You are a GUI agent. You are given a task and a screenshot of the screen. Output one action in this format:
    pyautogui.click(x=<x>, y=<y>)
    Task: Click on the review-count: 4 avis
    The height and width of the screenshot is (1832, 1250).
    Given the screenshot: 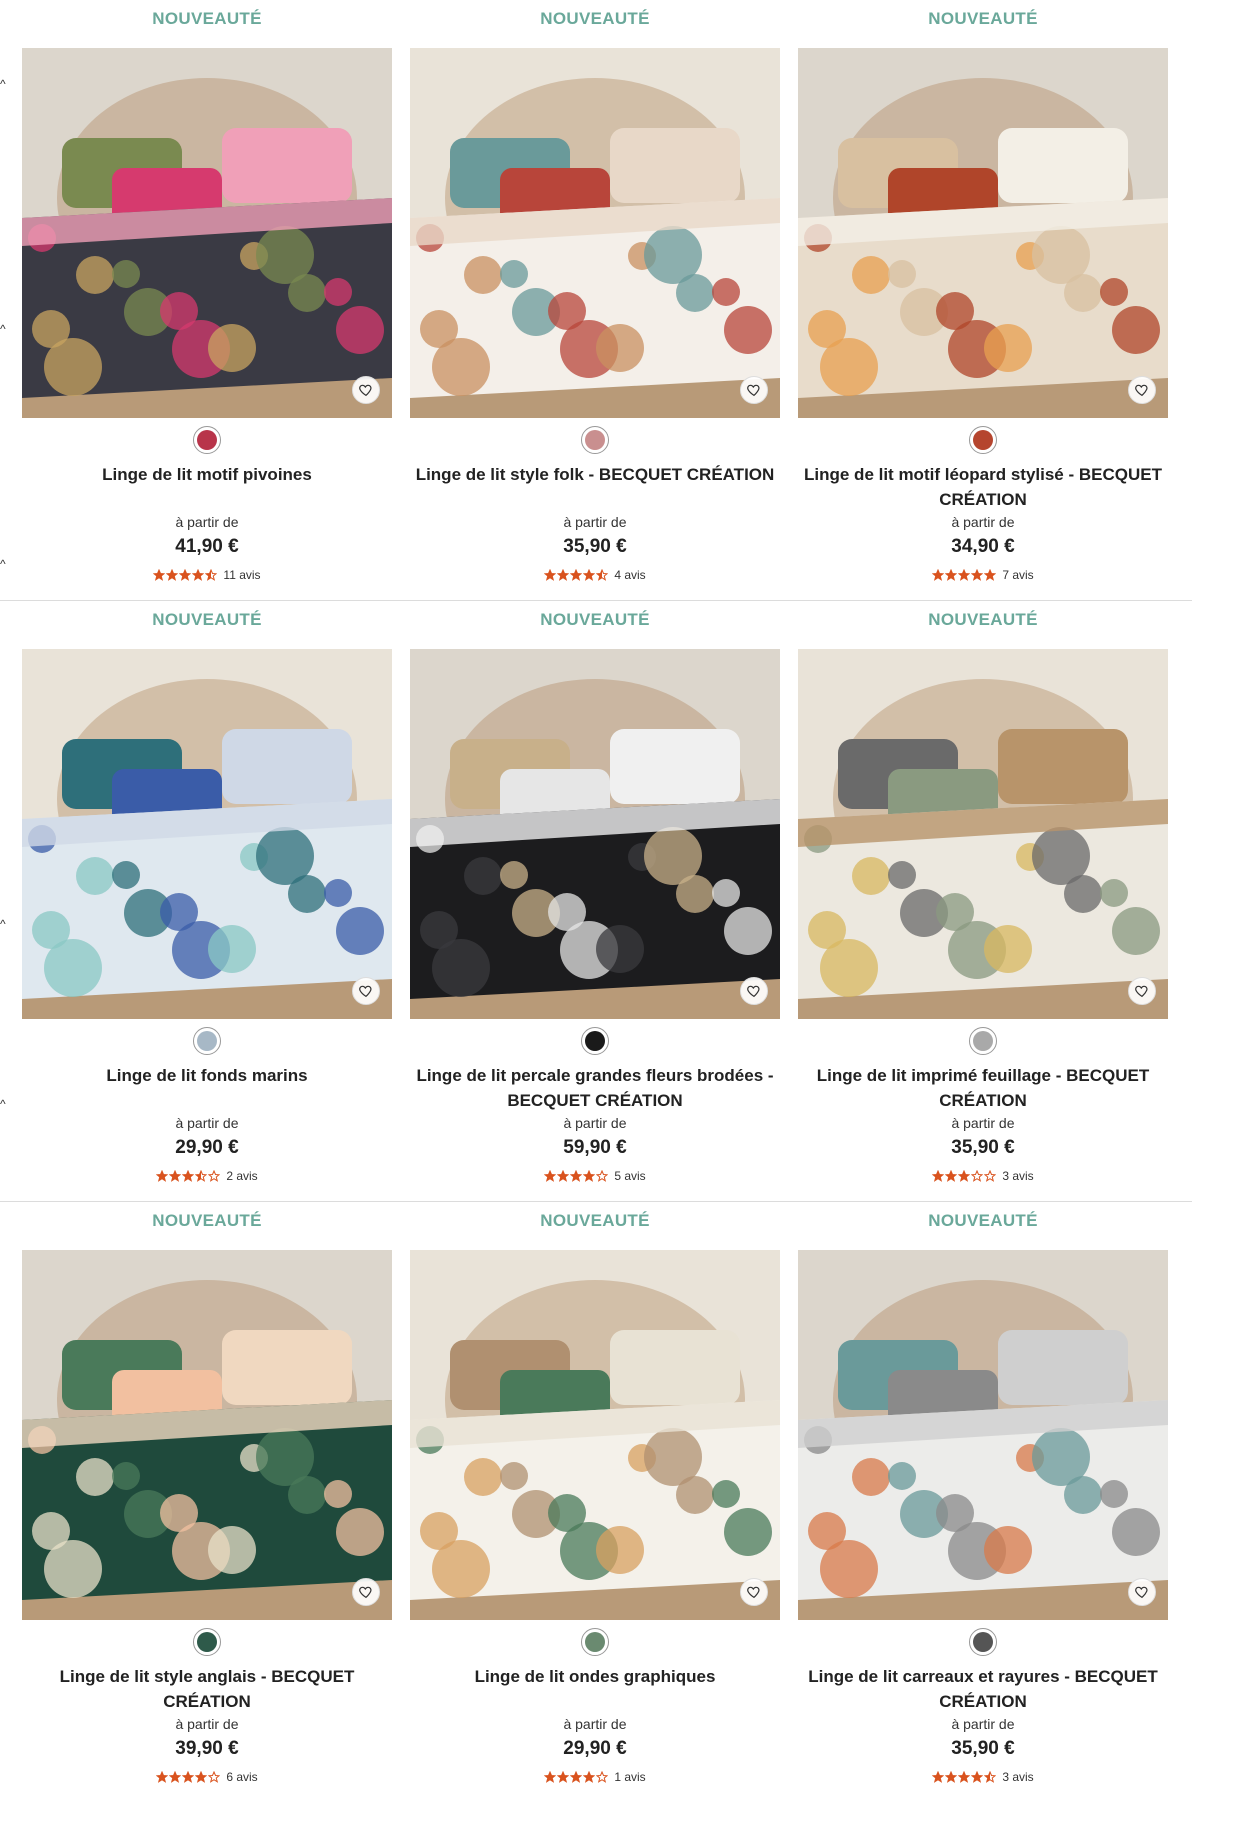 What is the action you would take?
    pyautogui.click(x=630, y=575)
    